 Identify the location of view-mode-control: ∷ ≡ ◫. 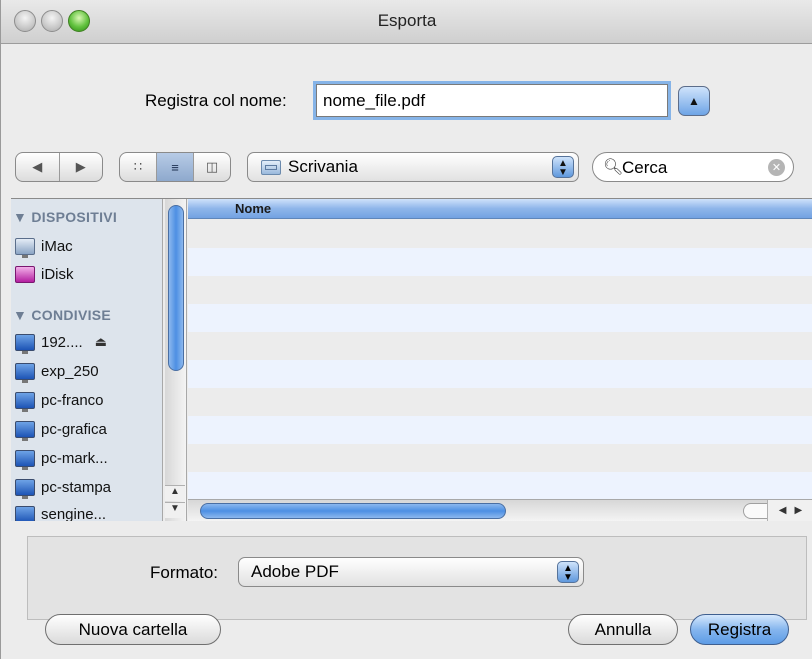
(175, 167).